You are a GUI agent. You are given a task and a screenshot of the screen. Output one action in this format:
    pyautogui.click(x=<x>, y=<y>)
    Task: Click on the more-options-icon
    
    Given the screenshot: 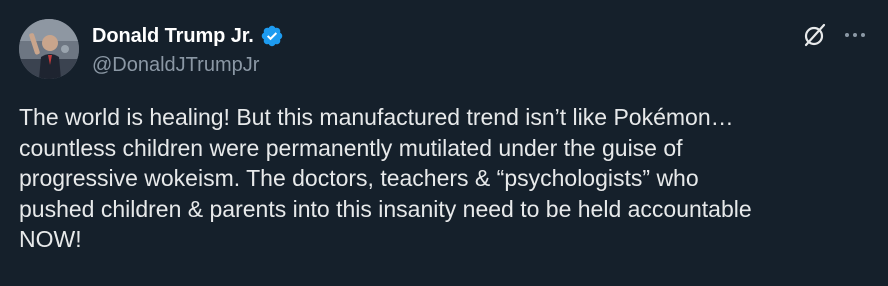 What is the action you would take?
    pyautogui.click(x=855, y=35)
    